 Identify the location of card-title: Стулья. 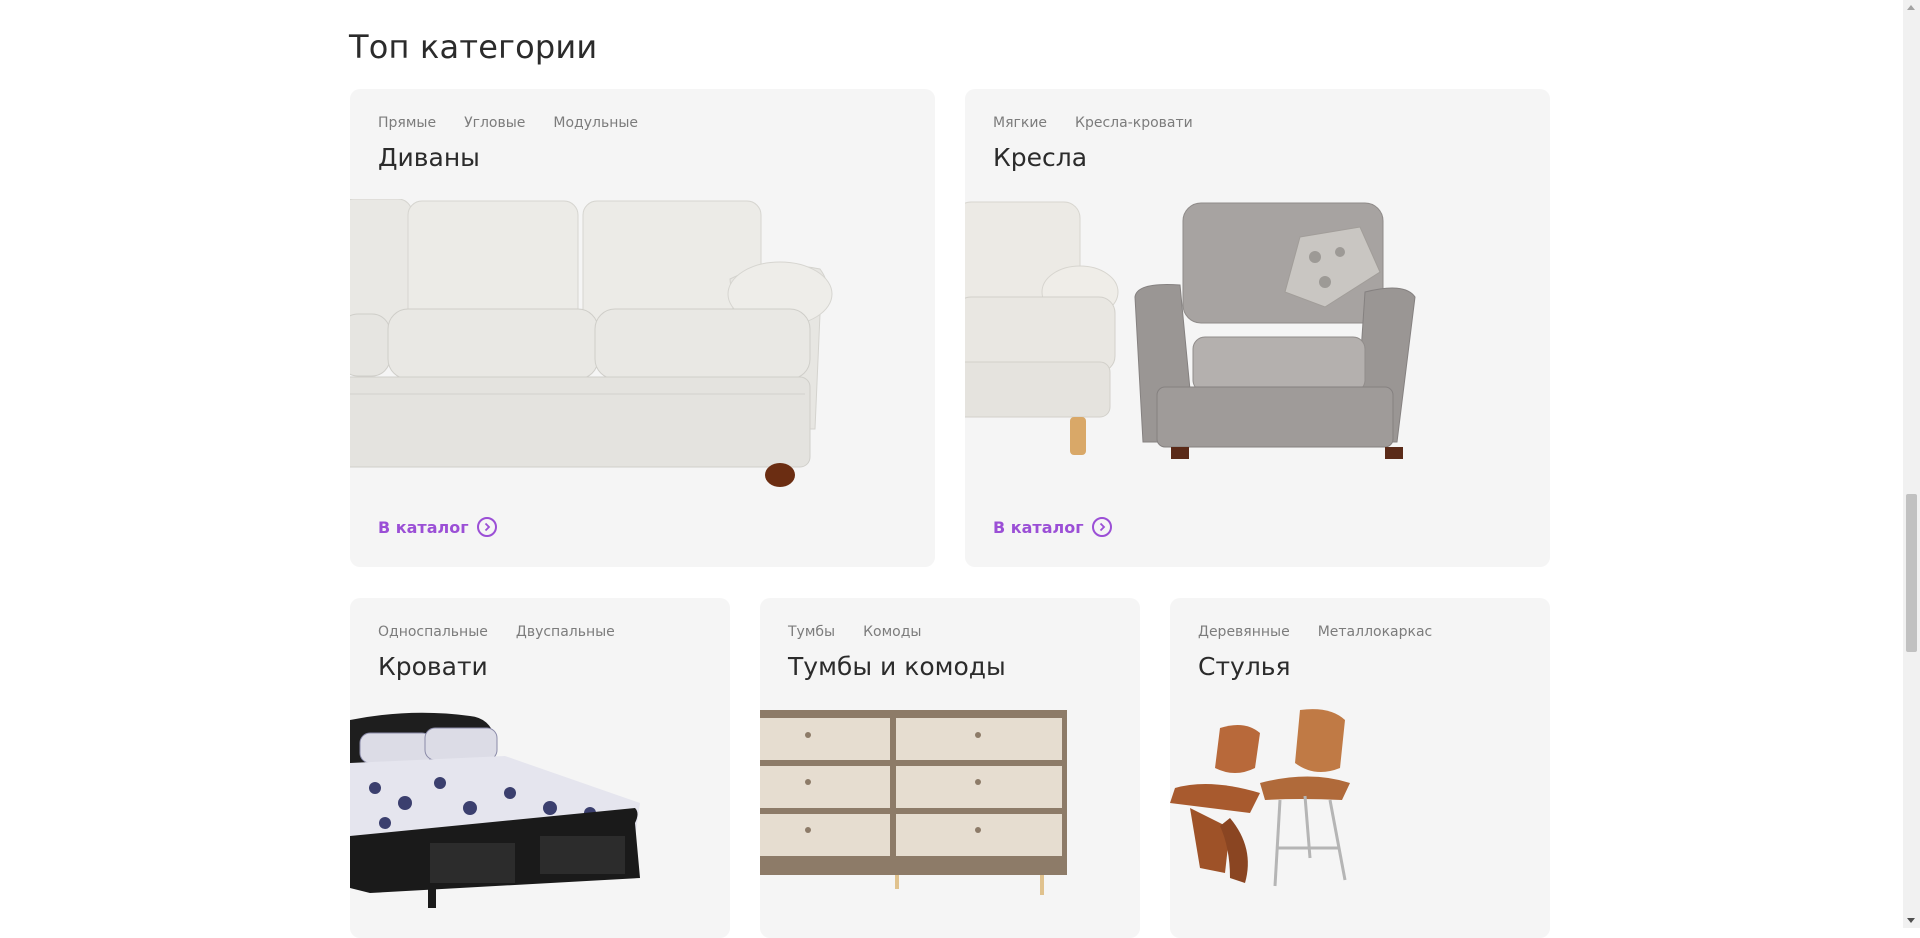
(1244, 666).